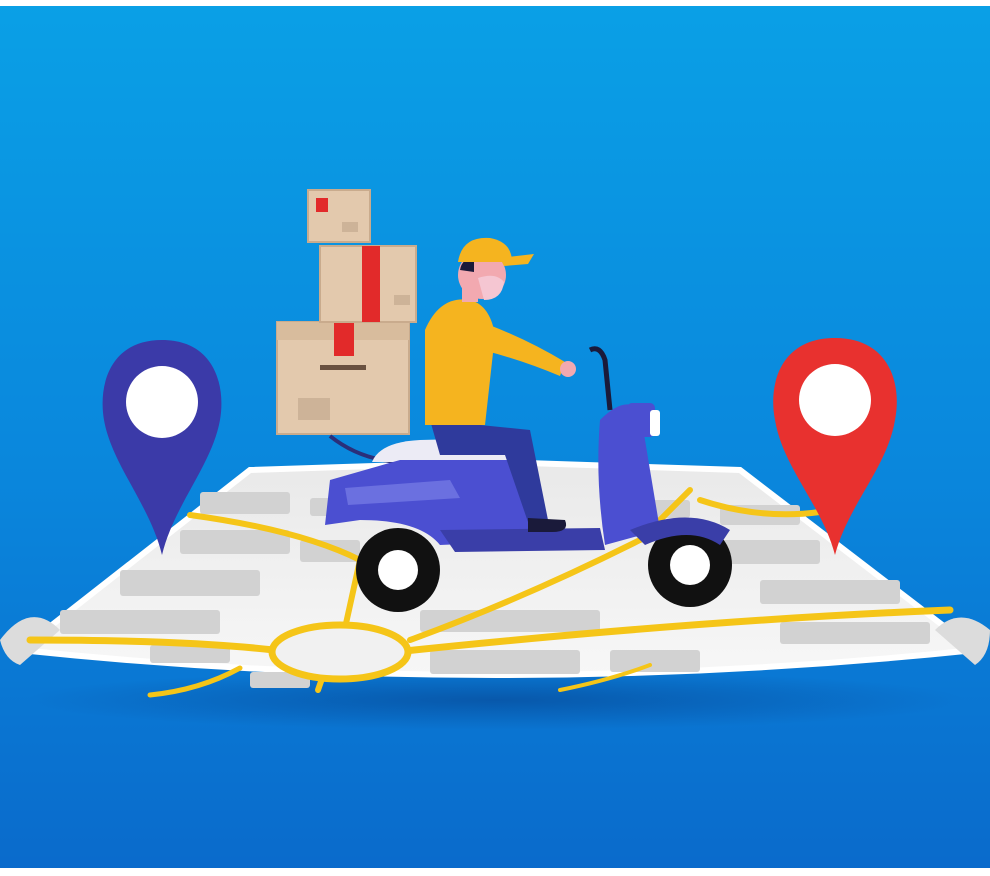 The width and height of the screenshot is (990, 876). Describe the element at coordinates (340, 652) in the screenshot. I see `map-roundabout` at that location.